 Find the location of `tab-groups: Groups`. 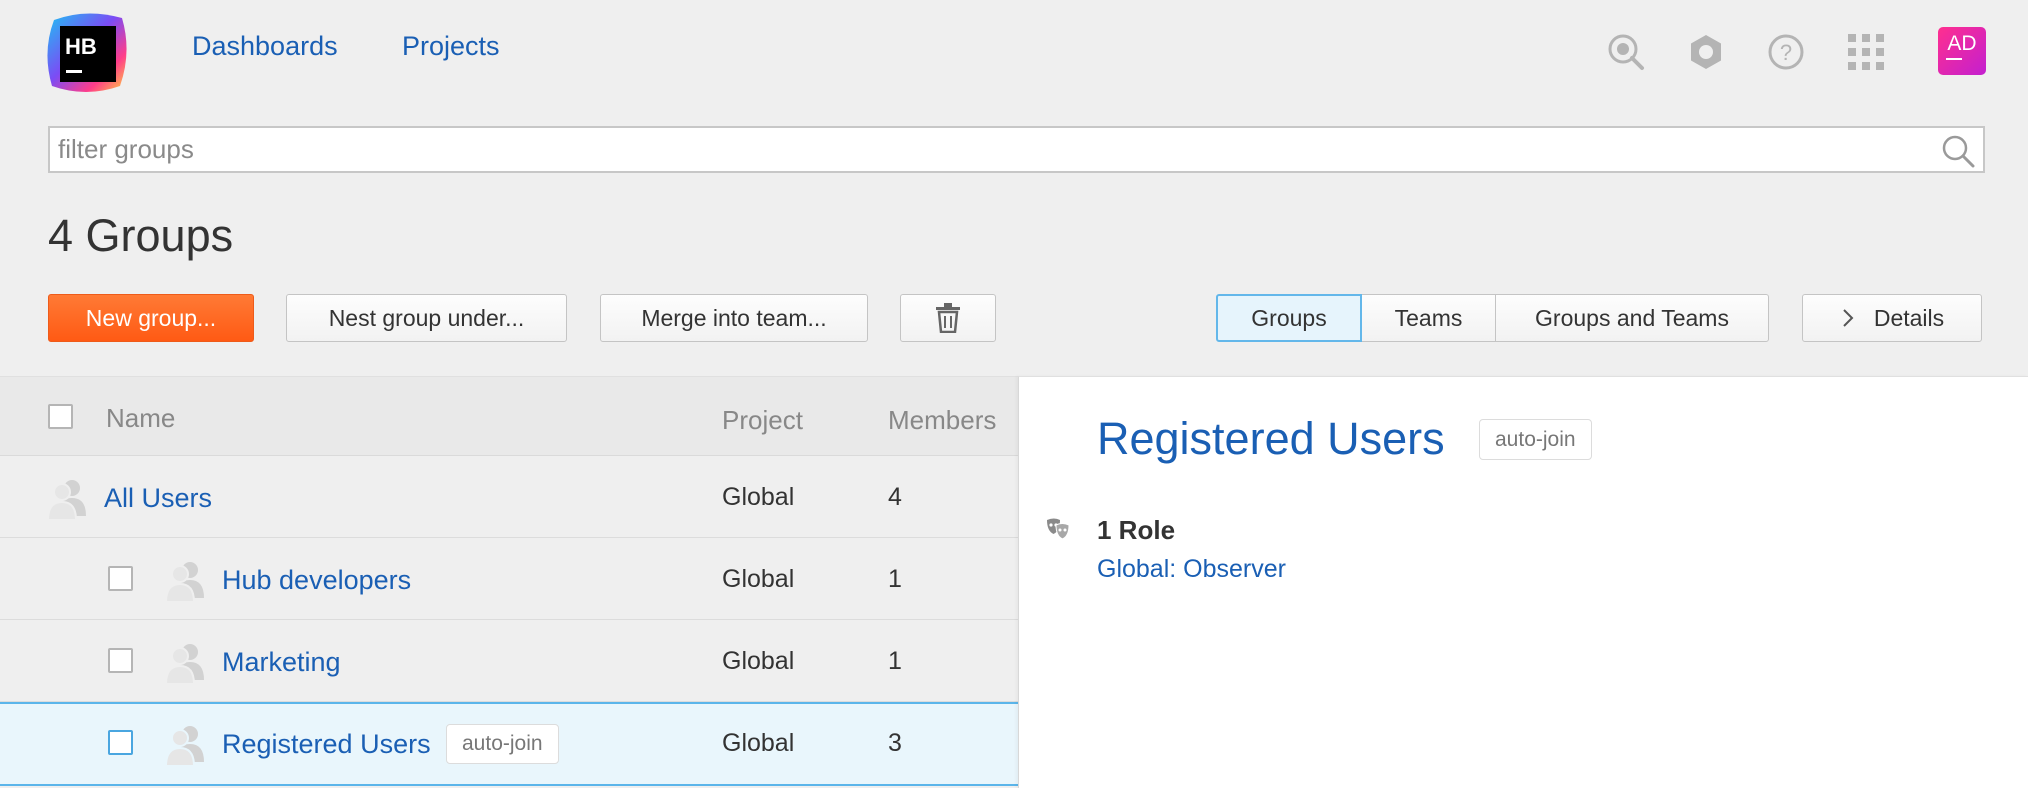

tab-groups: Groups is located at coordinates (1289, 318).